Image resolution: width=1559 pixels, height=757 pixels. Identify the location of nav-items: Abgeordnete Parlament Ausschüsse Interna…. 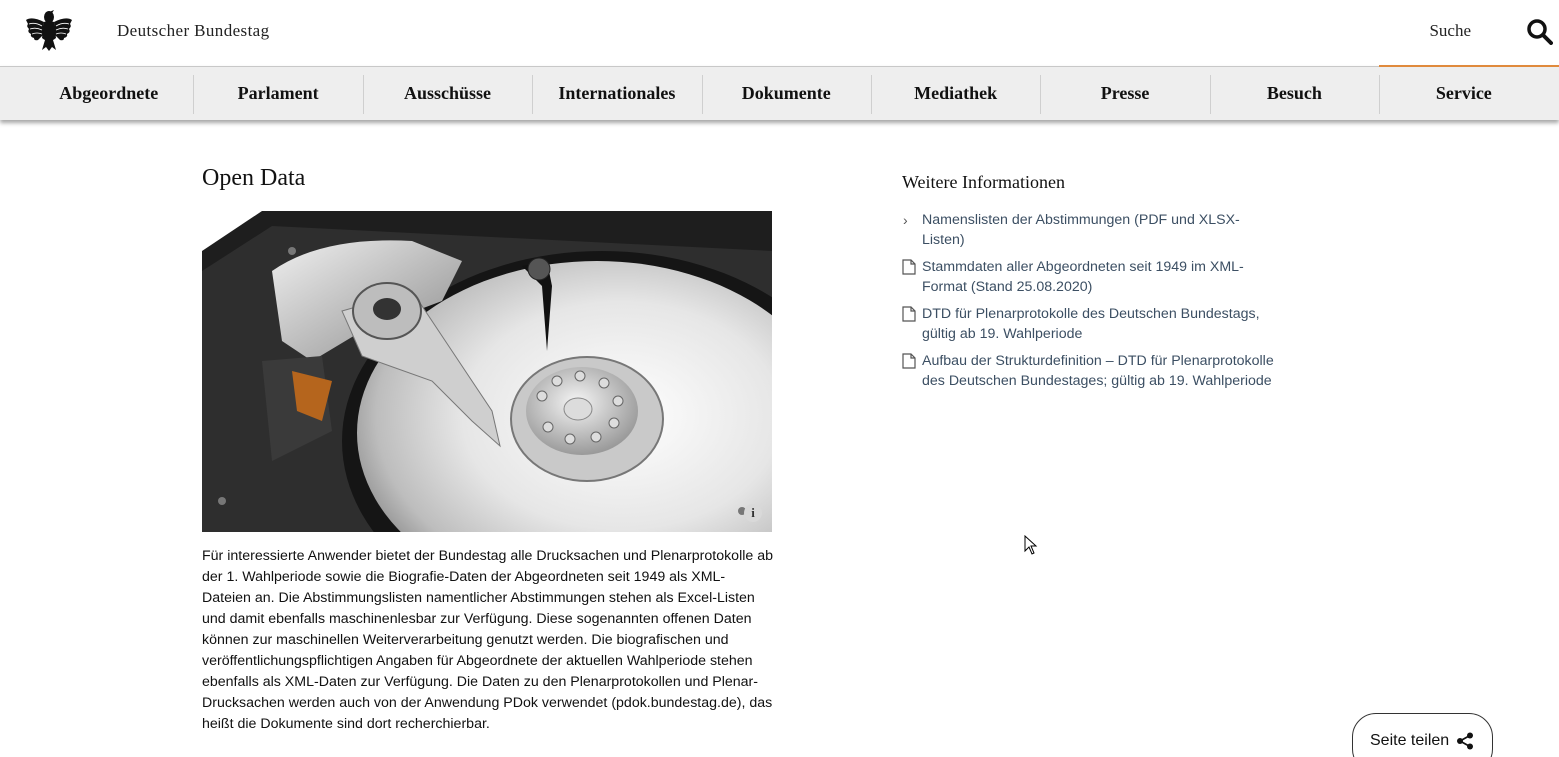
(779, 92).